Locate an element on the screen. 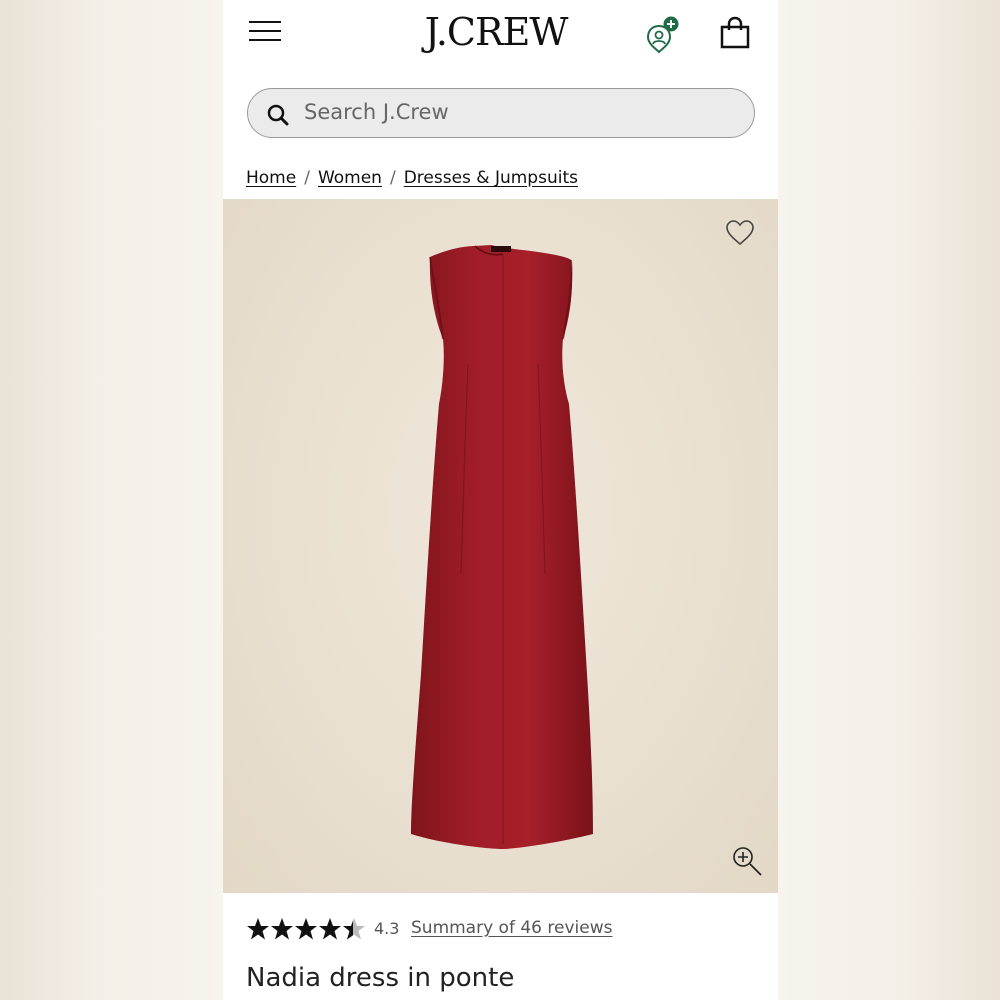 The height and width of the screenshot is (1000, 1000). breadcrumb: Home / Women / Dresses & Jumpsuits is located at coordinates (412, 178).